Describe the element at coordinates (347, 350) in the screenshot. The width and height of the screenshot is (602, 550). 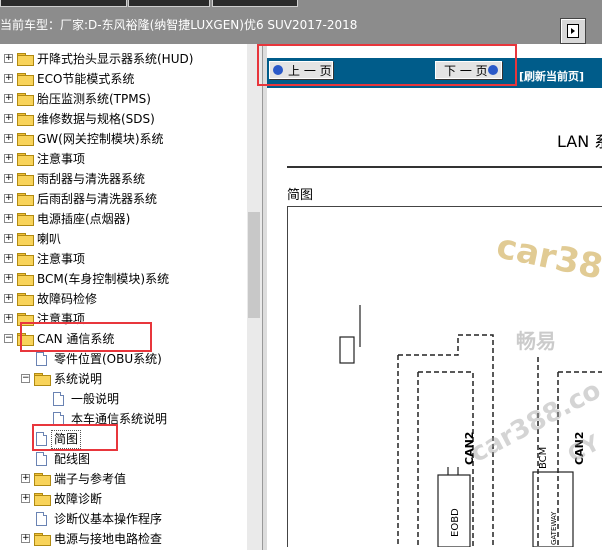
I see `component-box` at that location.